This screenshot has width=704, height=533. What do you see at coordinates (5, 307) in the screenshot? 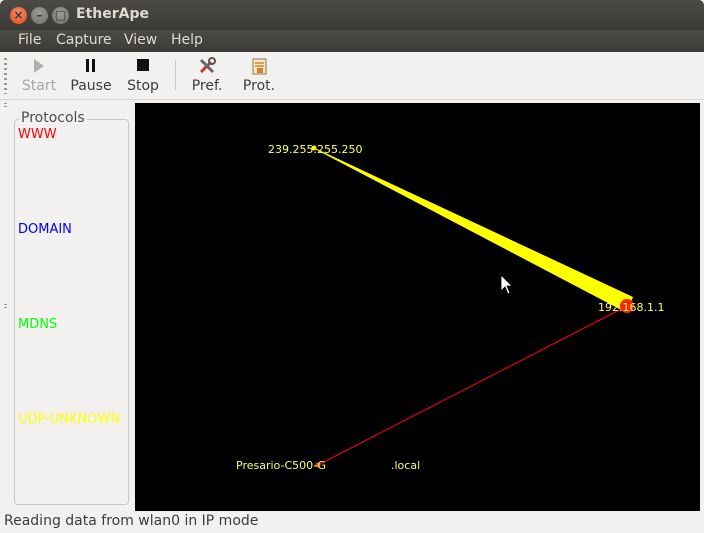
I see `pane-handle-middle` at bounding box center [5, 307].